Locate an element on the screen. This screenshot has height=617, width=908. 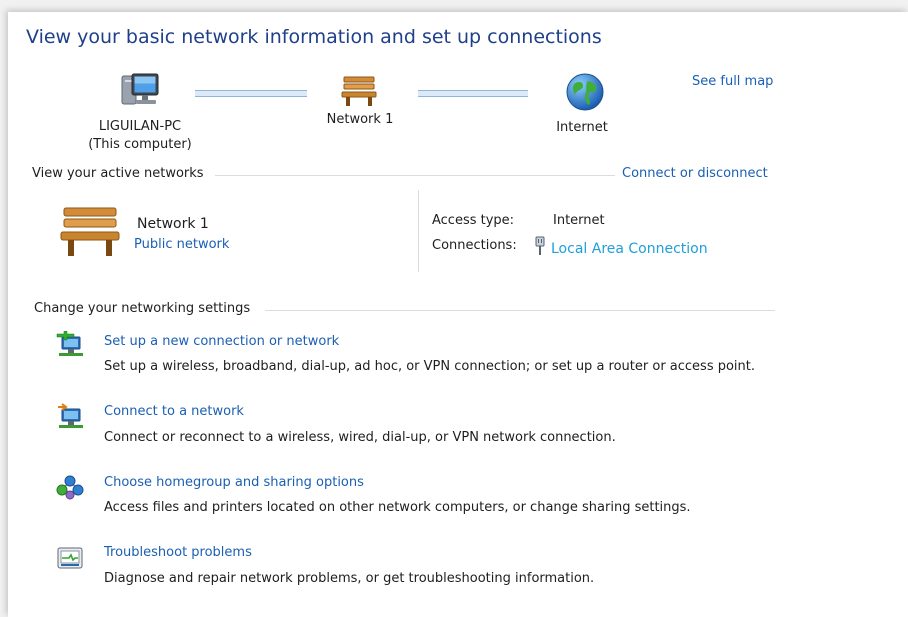
access-type-label: Access type: is located at coordinates (473, 220).